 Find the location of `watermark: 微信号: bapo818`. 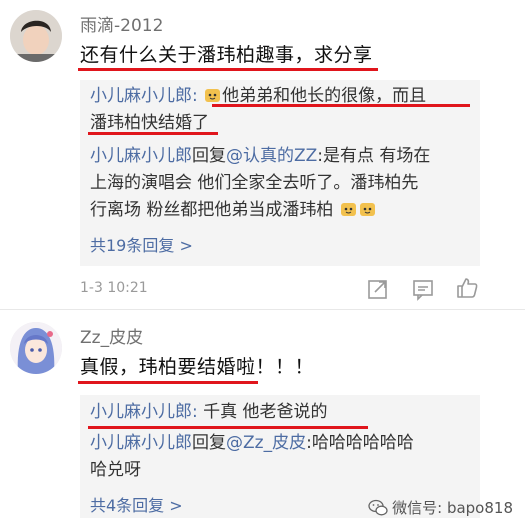

watermark: 微信号: bapo818 is located at coordinates (440, 507).